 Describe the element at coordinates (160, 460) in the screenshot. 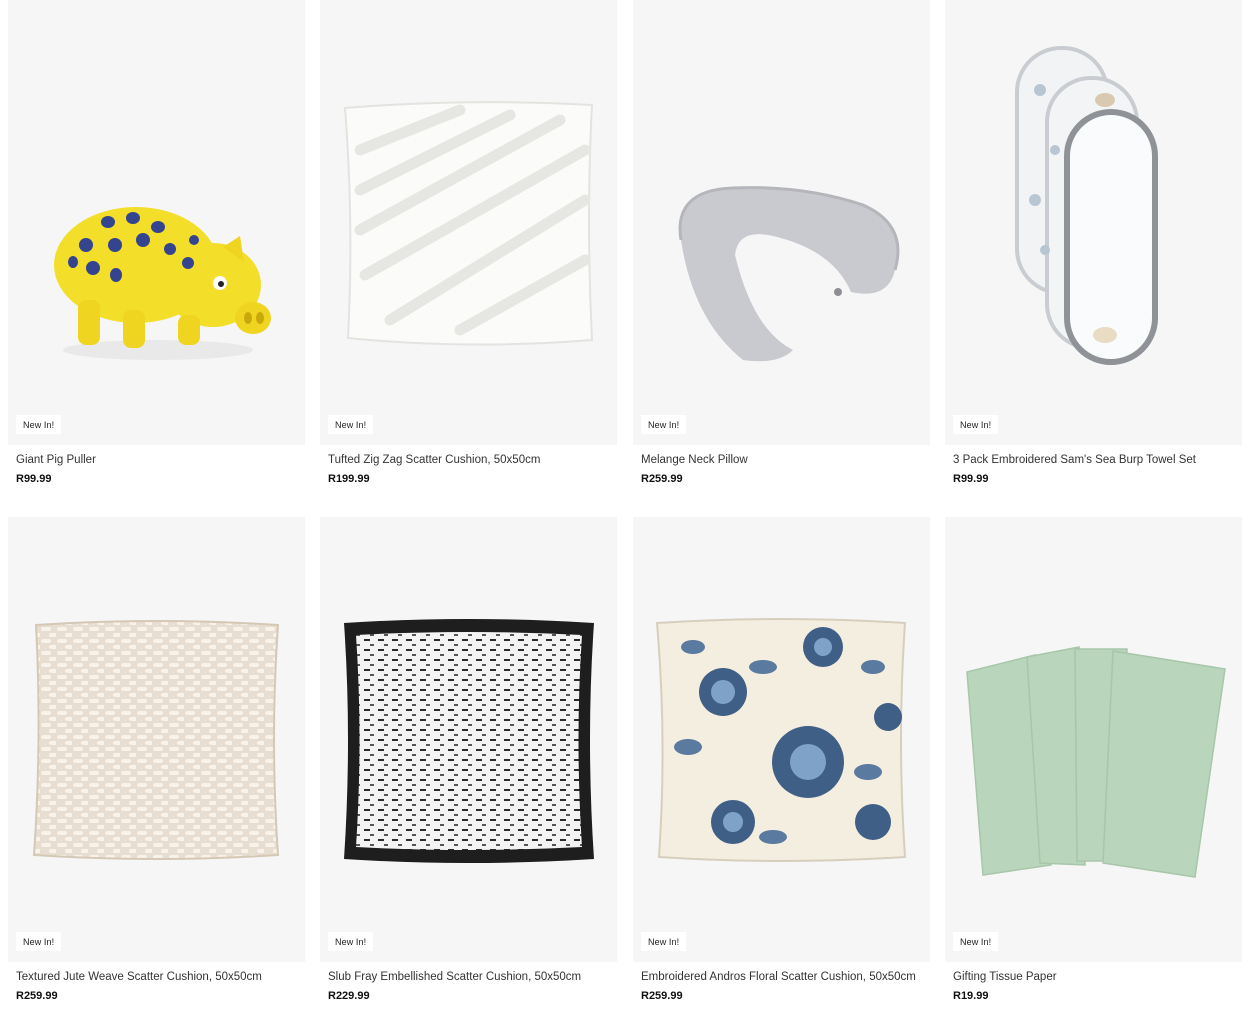

I see `product-name: Giant Pig Puller` at that location.